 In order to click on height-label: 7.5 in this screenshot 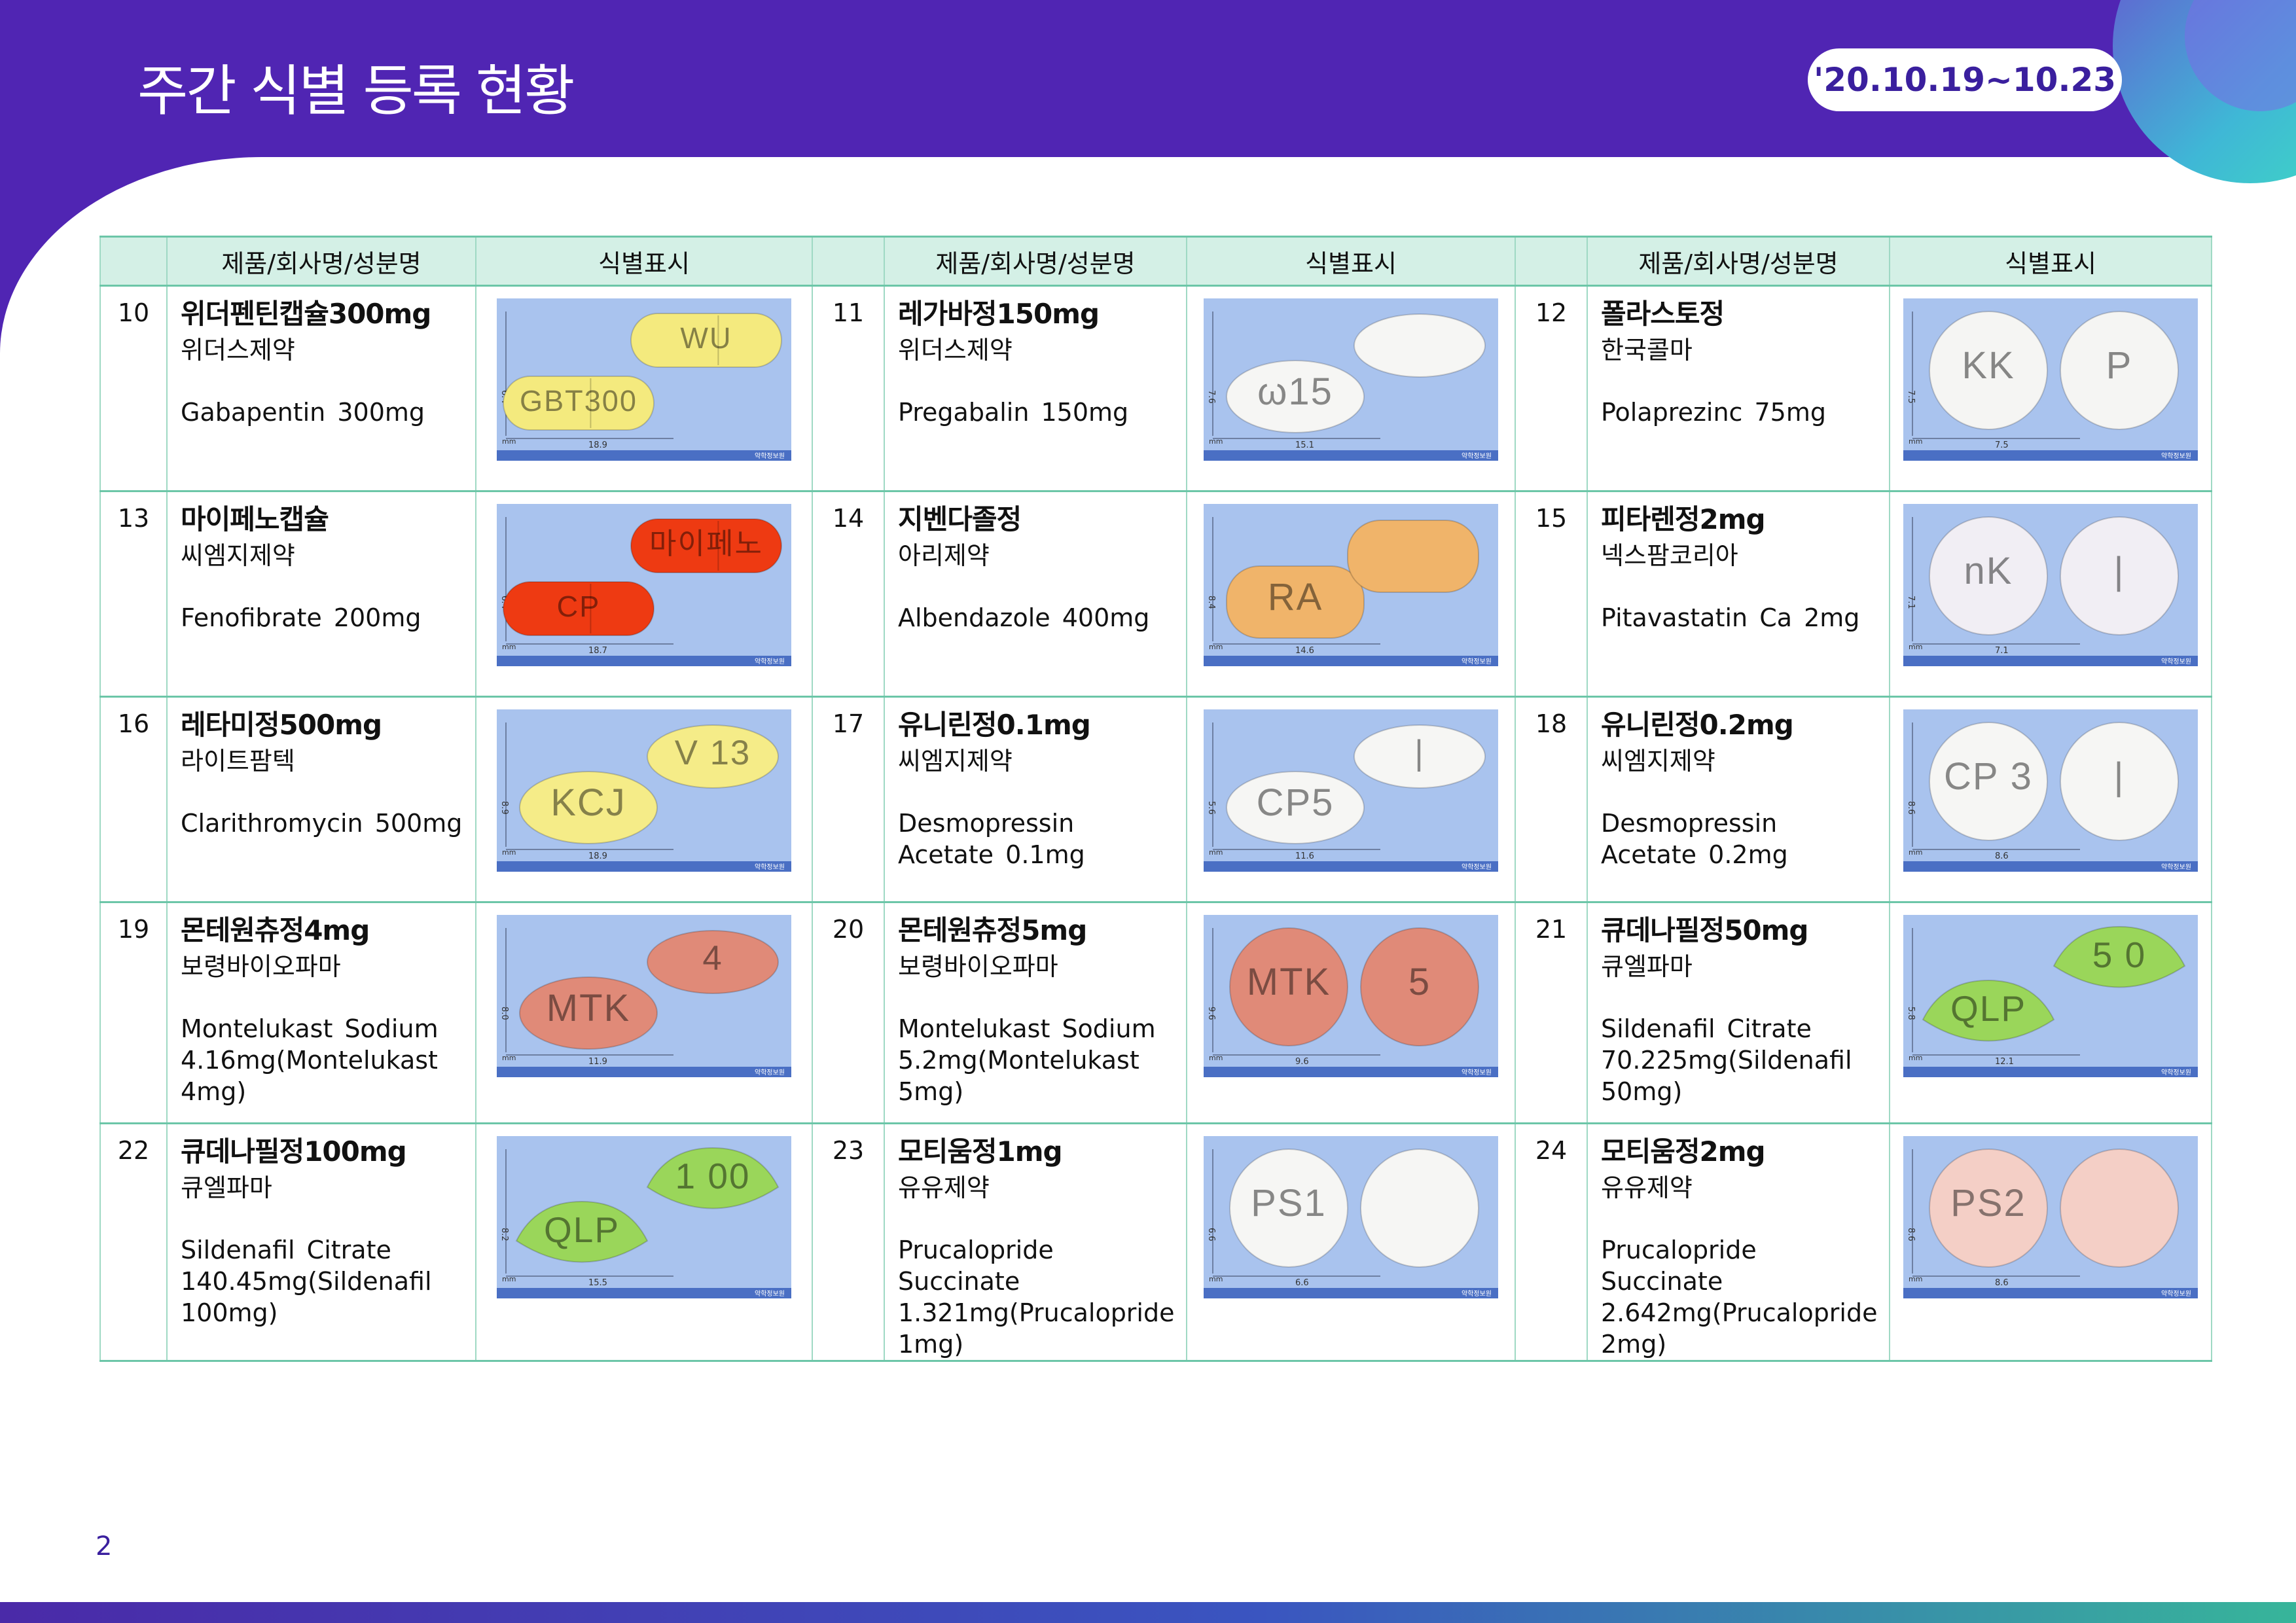, I will do `click(1911, 397)`.